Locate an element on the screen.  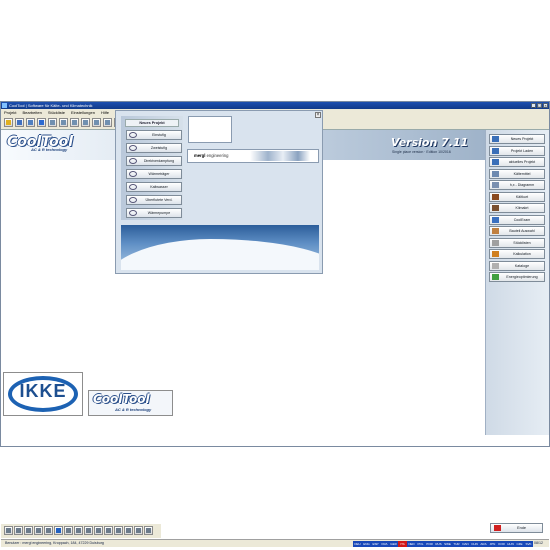
bottom-back-icon is located at coordinates (68, 530).